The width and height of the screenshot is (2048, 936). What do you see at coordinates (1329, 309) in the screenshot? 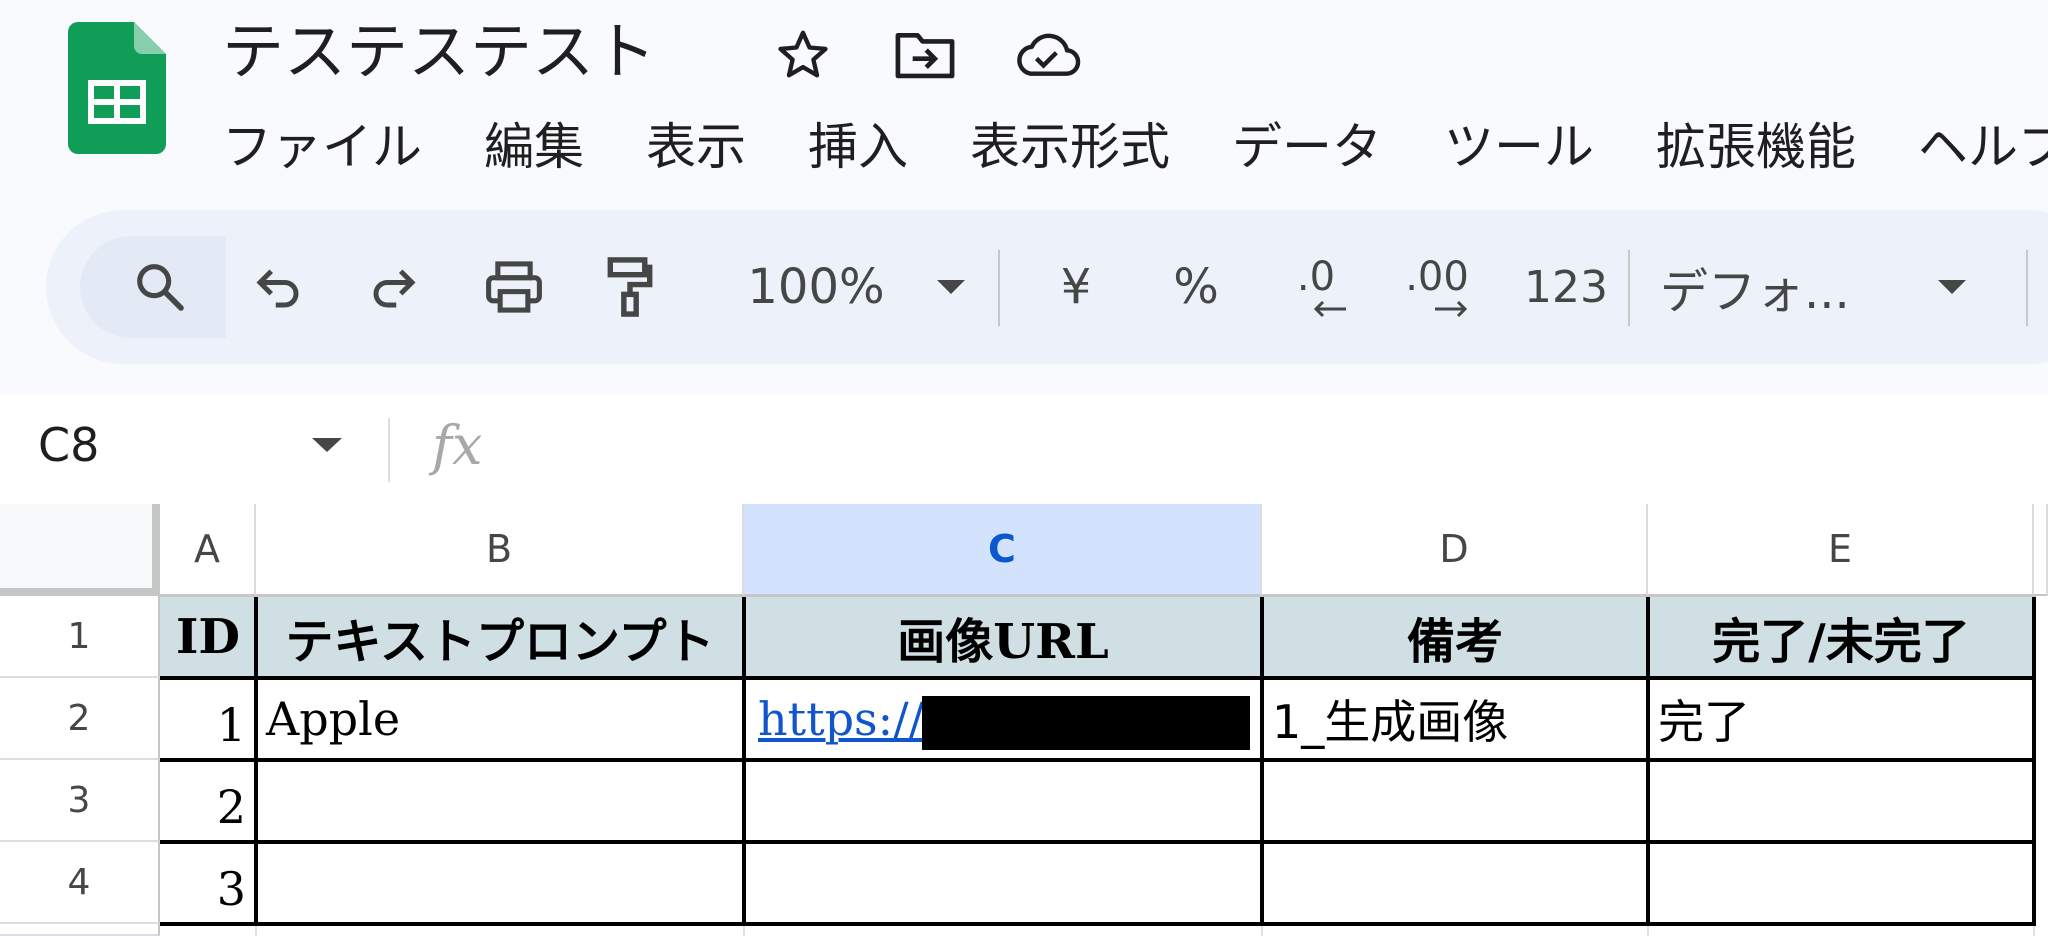
I see `arrow-left-icon` at bounding box center [1329, 309].